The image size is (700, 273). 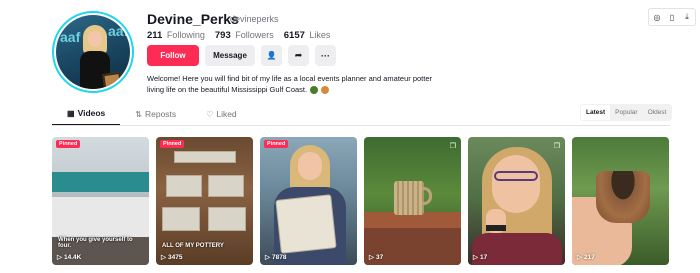 I want to click on avatar: aaf aaf, so click(x=93, y=52).